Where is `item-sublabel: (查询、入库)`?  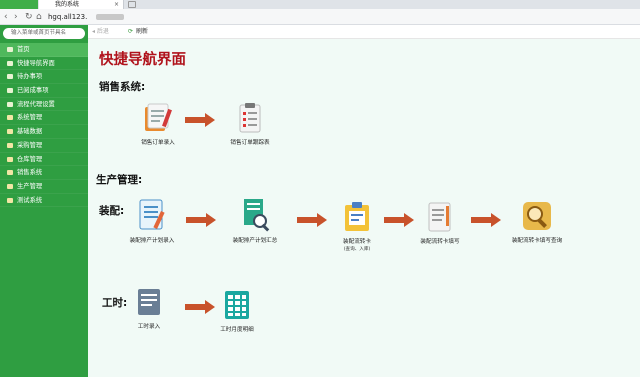
item-sublabel: (查询、入库) is located at coordinates (357, 249).